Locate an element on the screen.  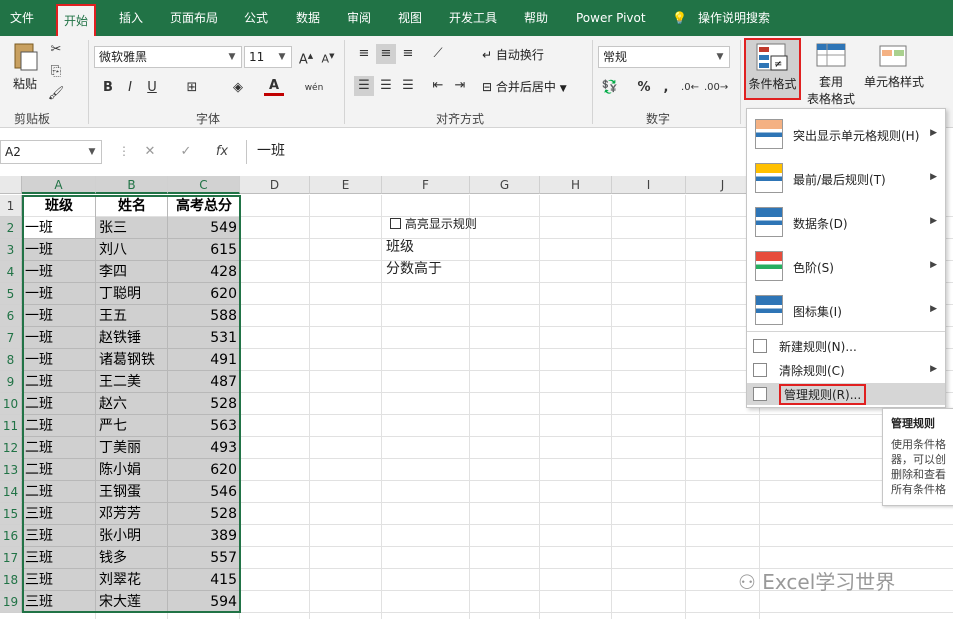
format-painter-icon: 🖌 is located at coordinates (56, 94).